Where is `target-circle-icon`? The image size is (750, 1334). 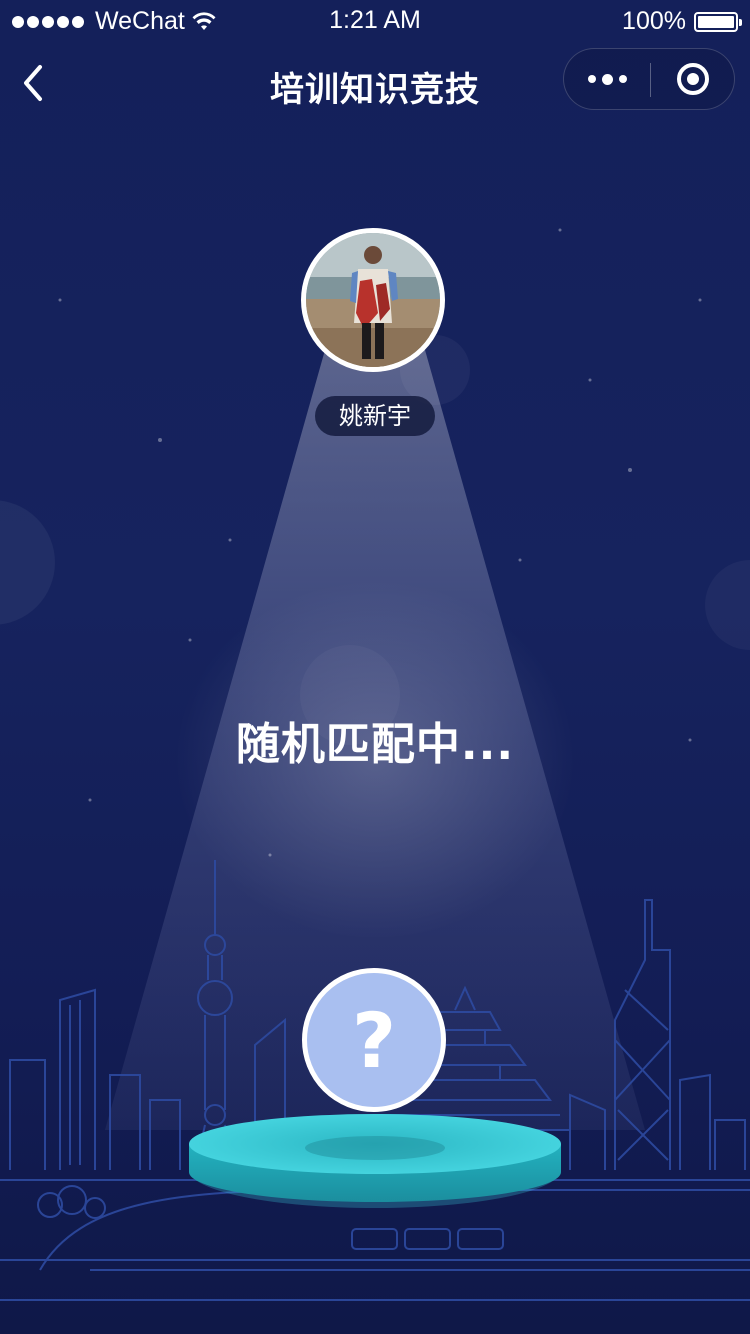 target-circle-icon is located at coordinates (693, 79).